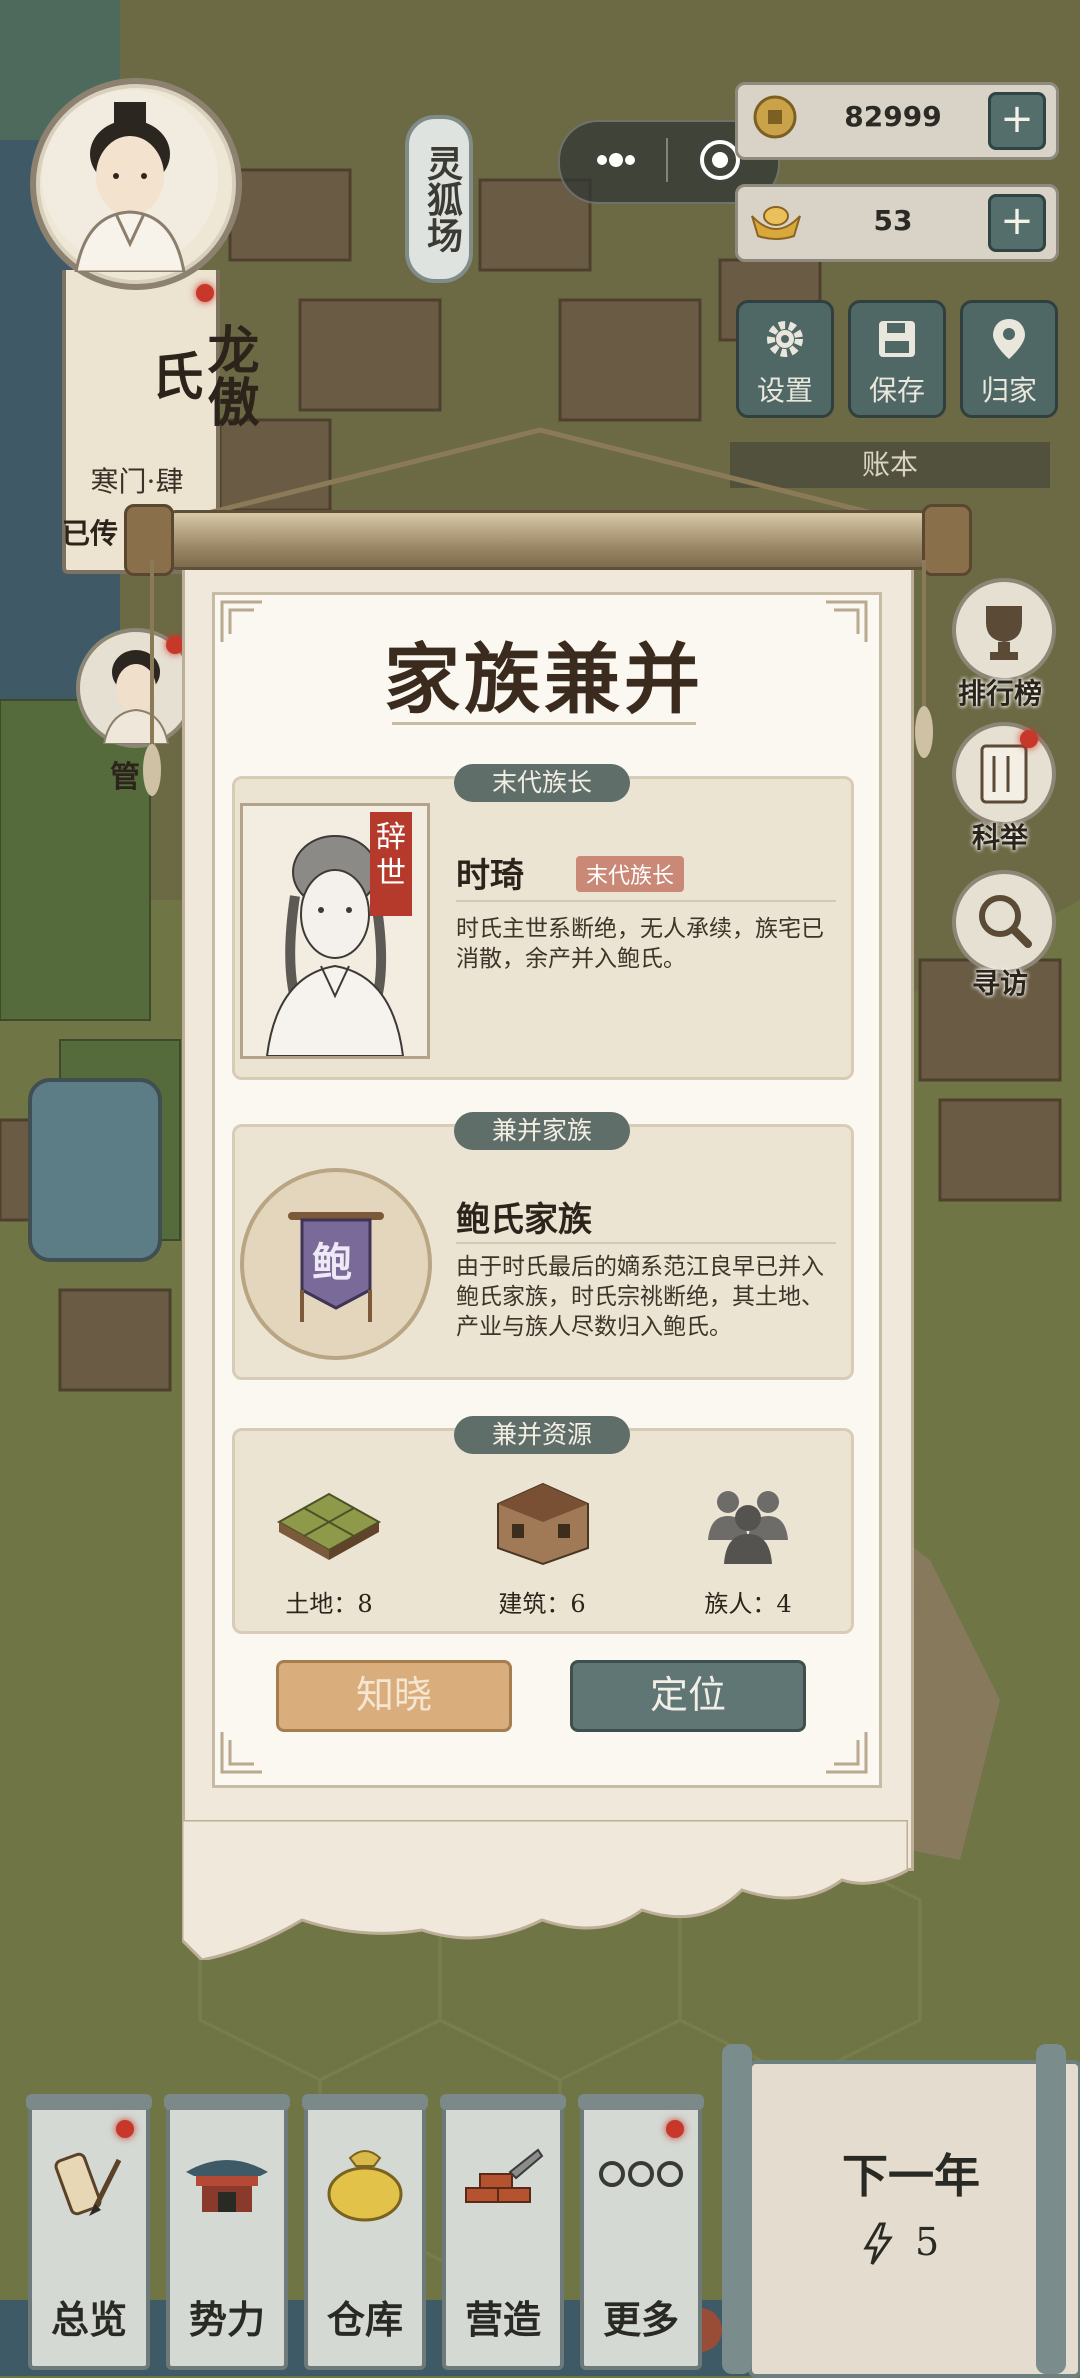  What do you see at coordinates (776, 220) in the screenshot?
I see `gold-ingot-icon` at bounding box center [776, 220].